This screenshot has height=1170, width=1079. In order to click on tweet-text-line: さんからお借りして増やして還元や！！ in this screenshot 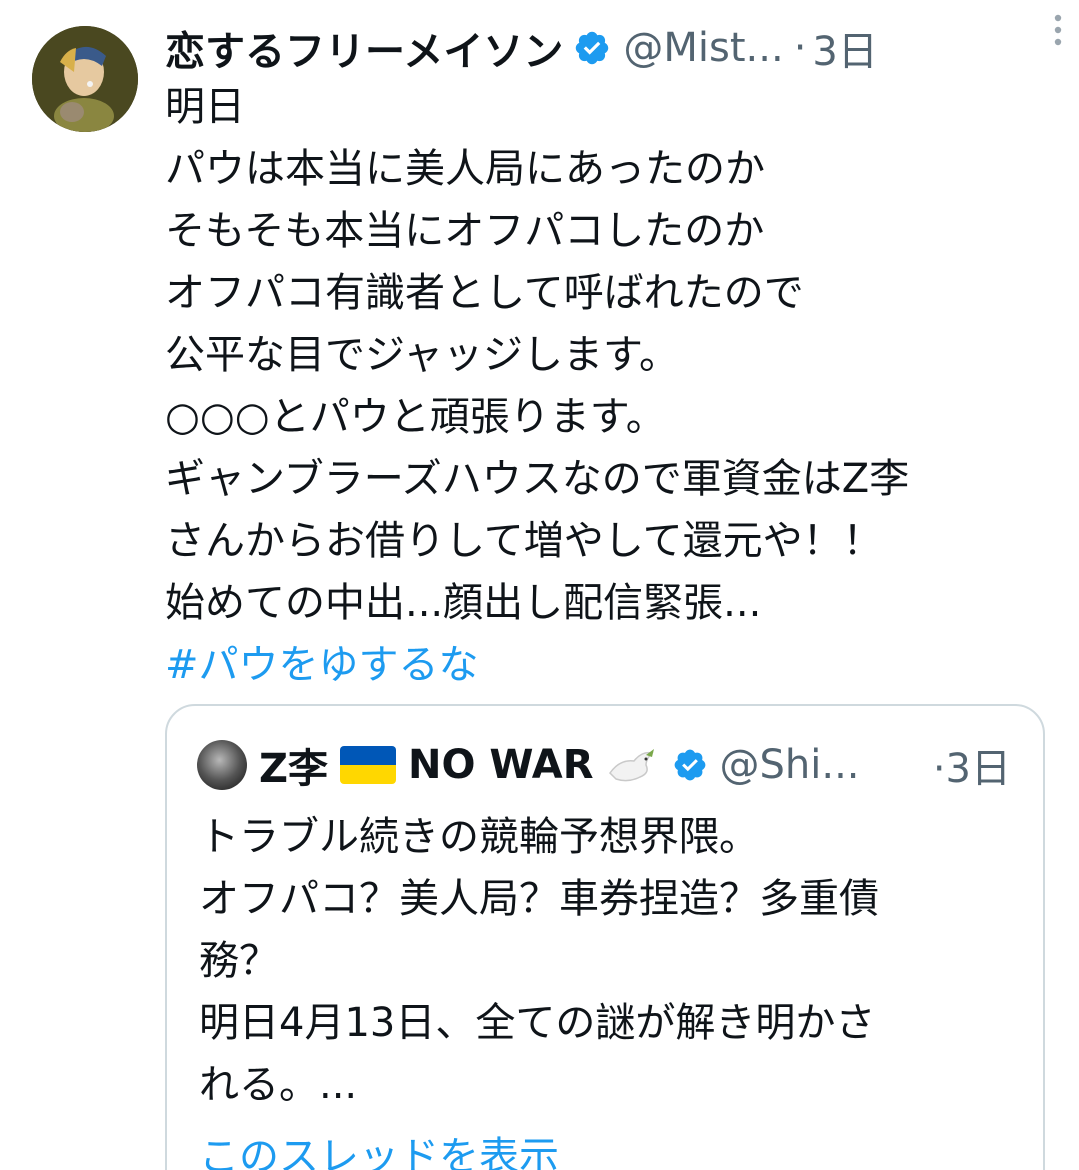, I will do `click(524, 541)`.